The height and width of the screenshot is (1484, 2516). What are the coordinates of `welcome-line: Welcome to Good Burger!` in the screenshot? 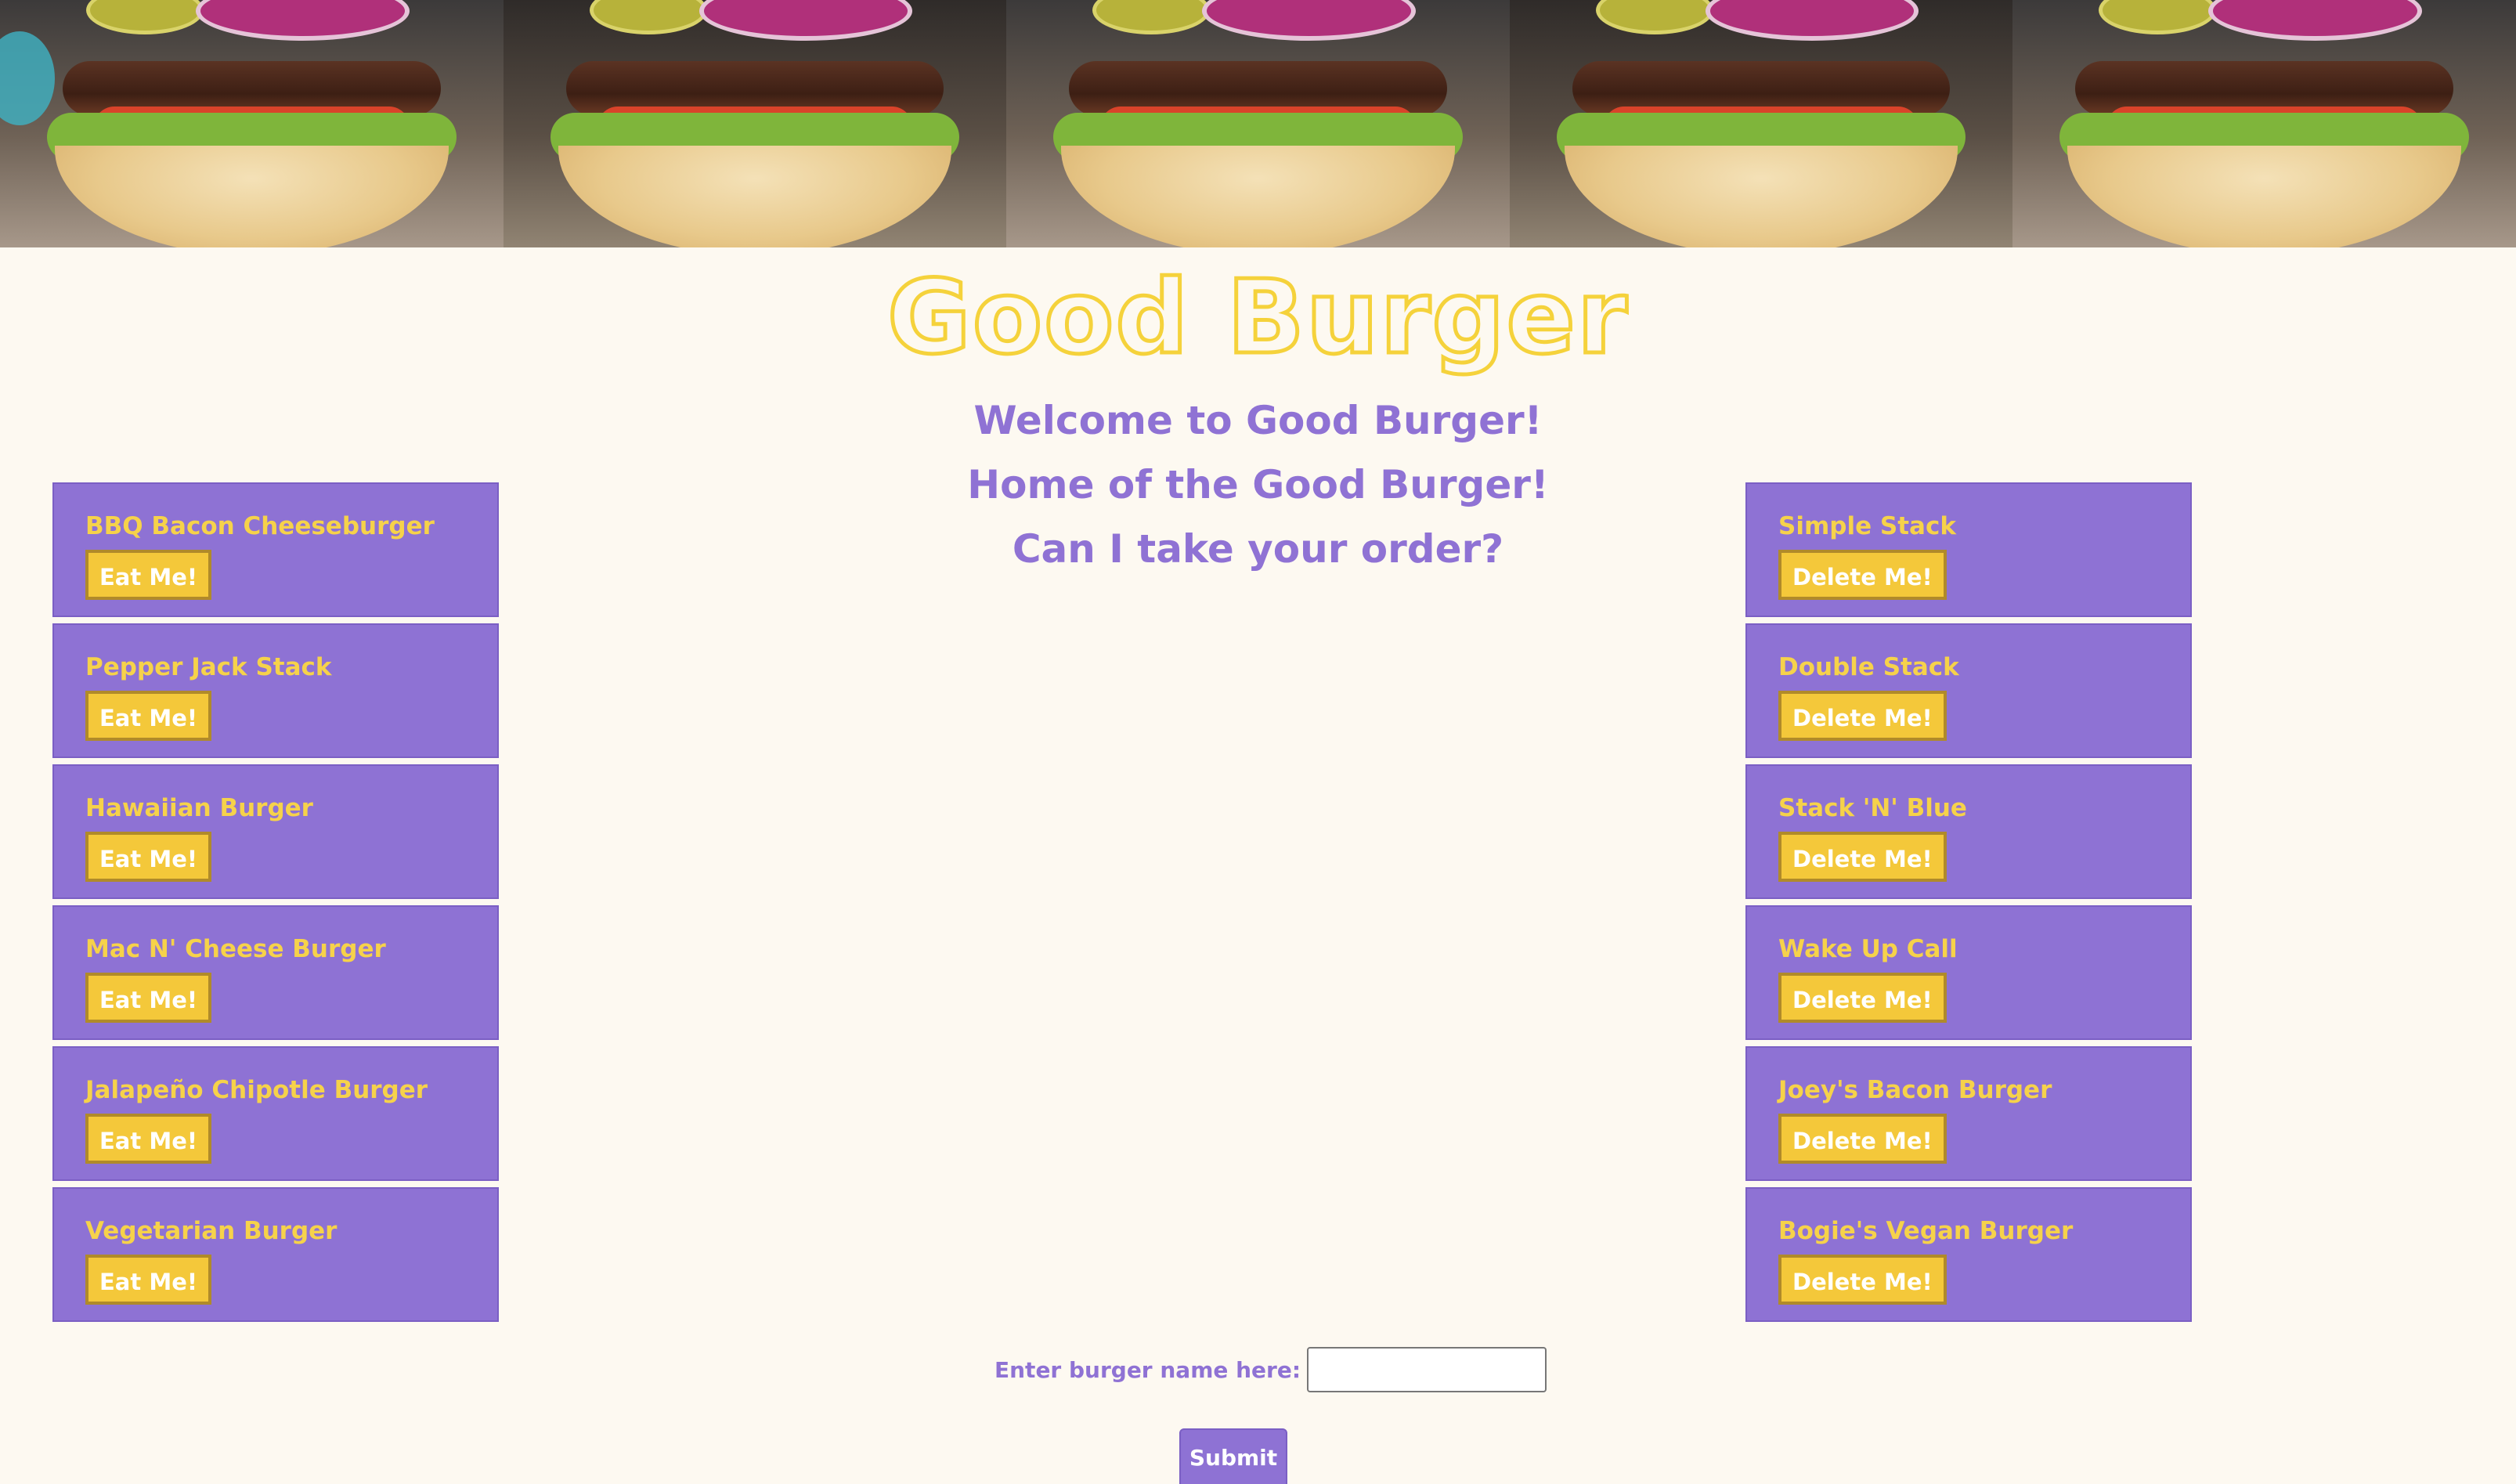 It's located at (1258, 420).